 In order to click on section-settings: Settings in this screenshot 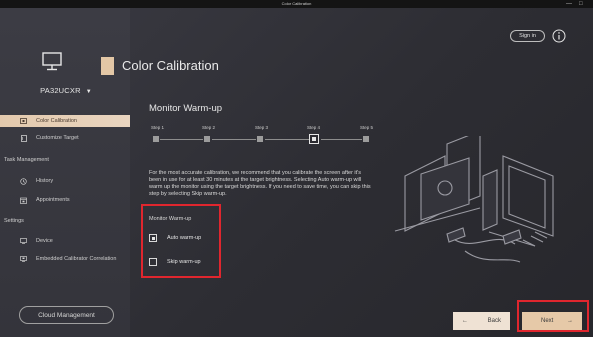, I will do `click(14, 221)`.